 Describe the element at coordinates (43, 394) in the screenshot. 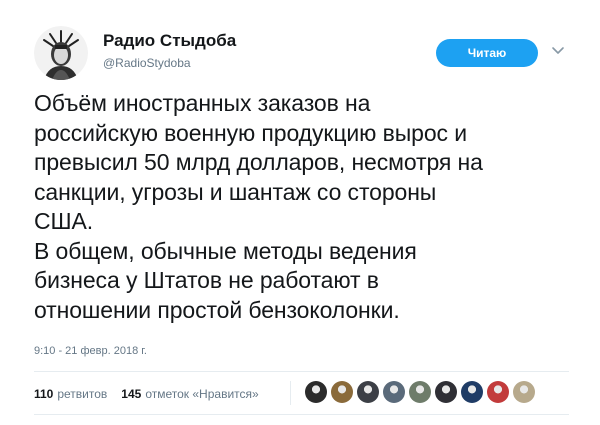

I see `retweets-count: 110` at that location.